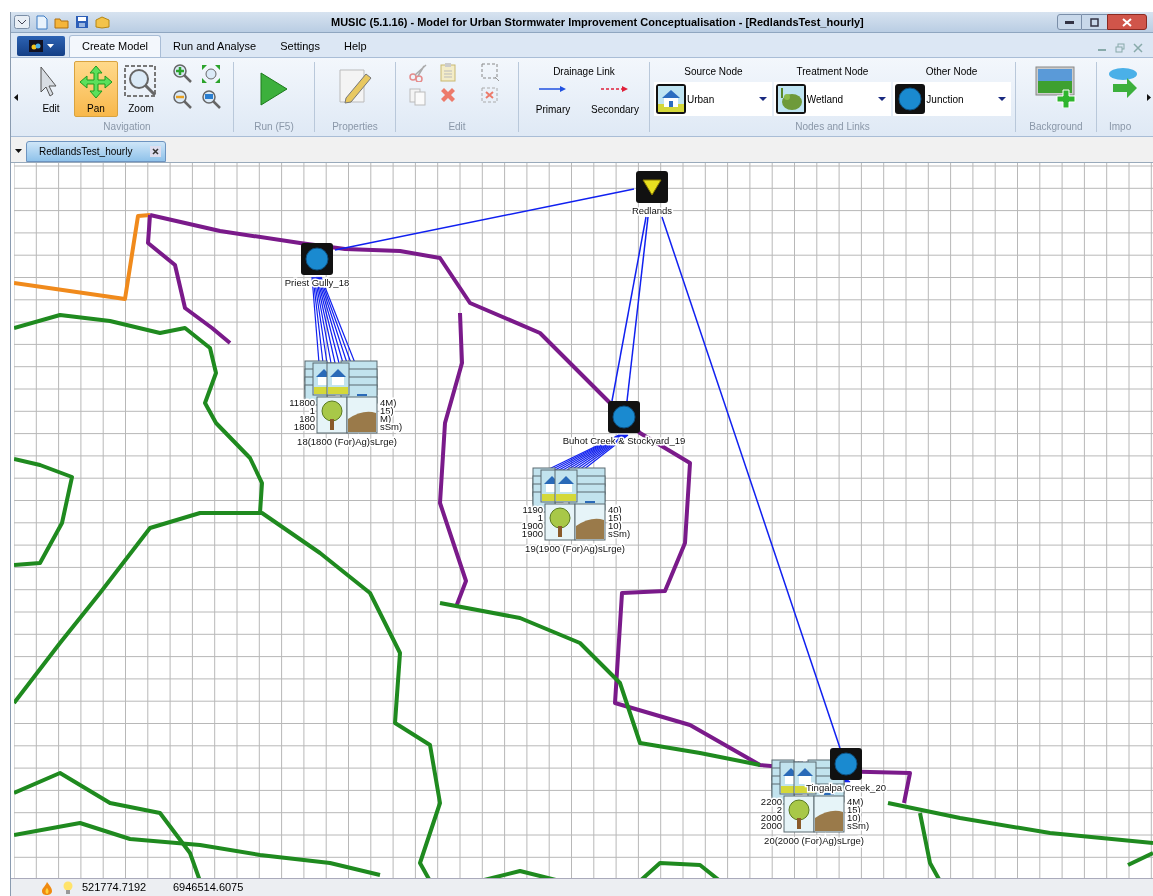  I want to click on northing-coordinate: 6946514.6075, so click(208, 888).